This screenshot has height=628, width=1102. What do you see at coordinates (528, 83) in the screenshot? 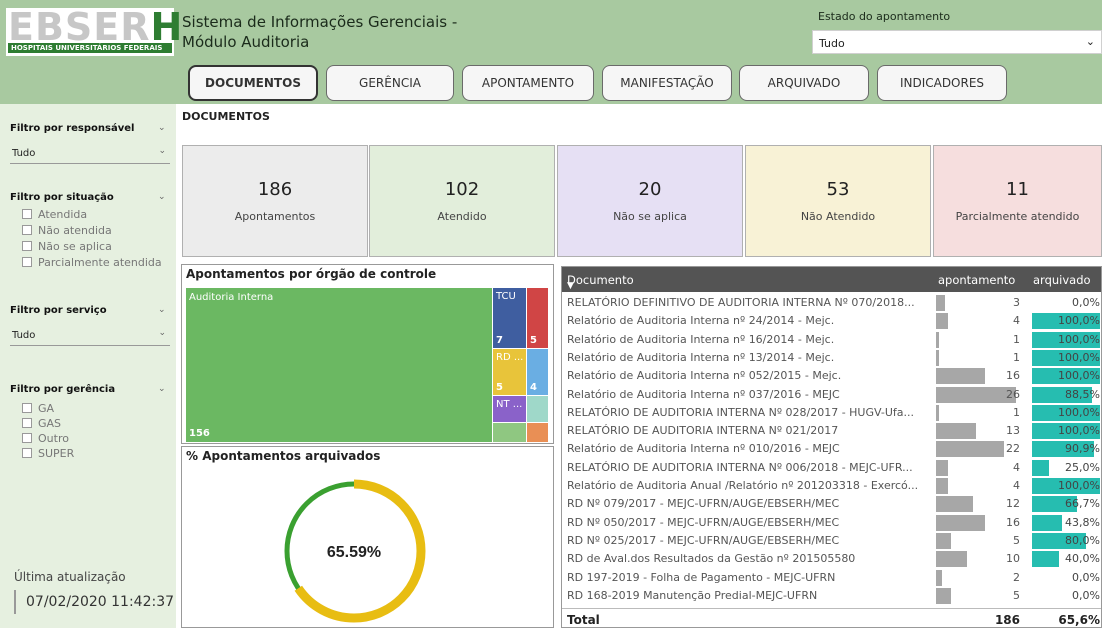
I see `tab-apontamento: APONTAMENTO` at bounding box center [528, 83].